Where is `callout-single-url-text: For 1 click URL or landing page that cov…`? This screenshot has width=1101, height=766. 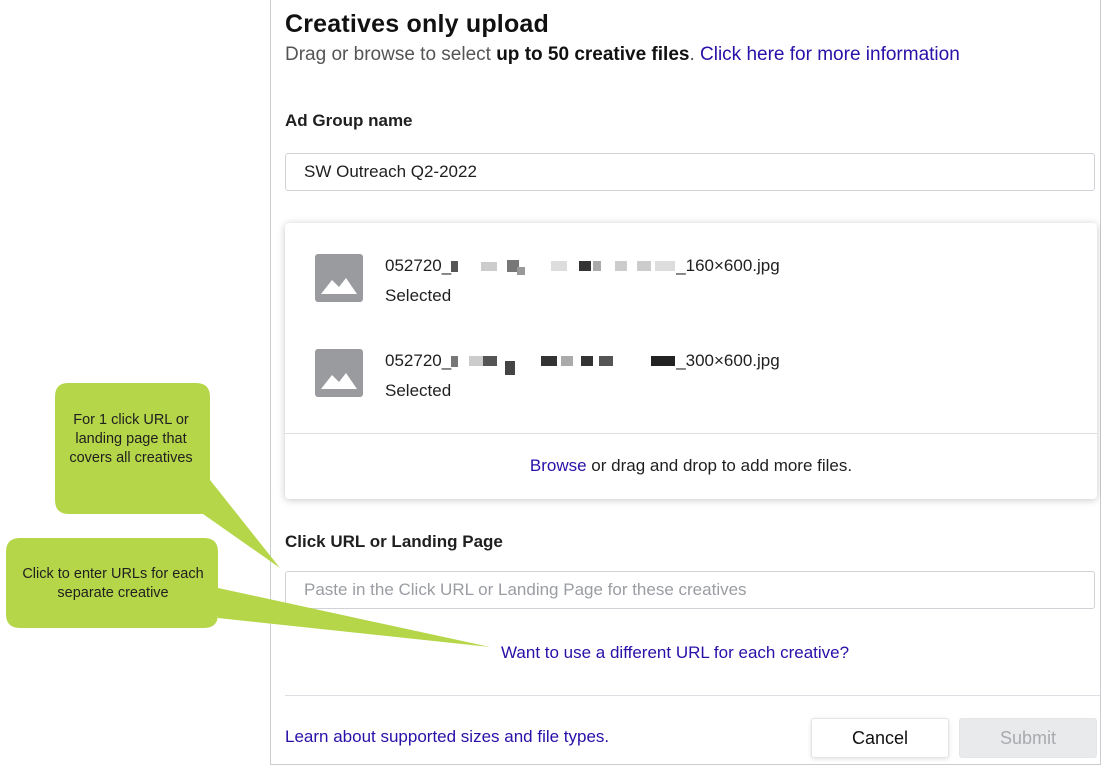
callout-single-url-text: For 1 click URL or landing page that cov… is located at coordinates (131, 439).